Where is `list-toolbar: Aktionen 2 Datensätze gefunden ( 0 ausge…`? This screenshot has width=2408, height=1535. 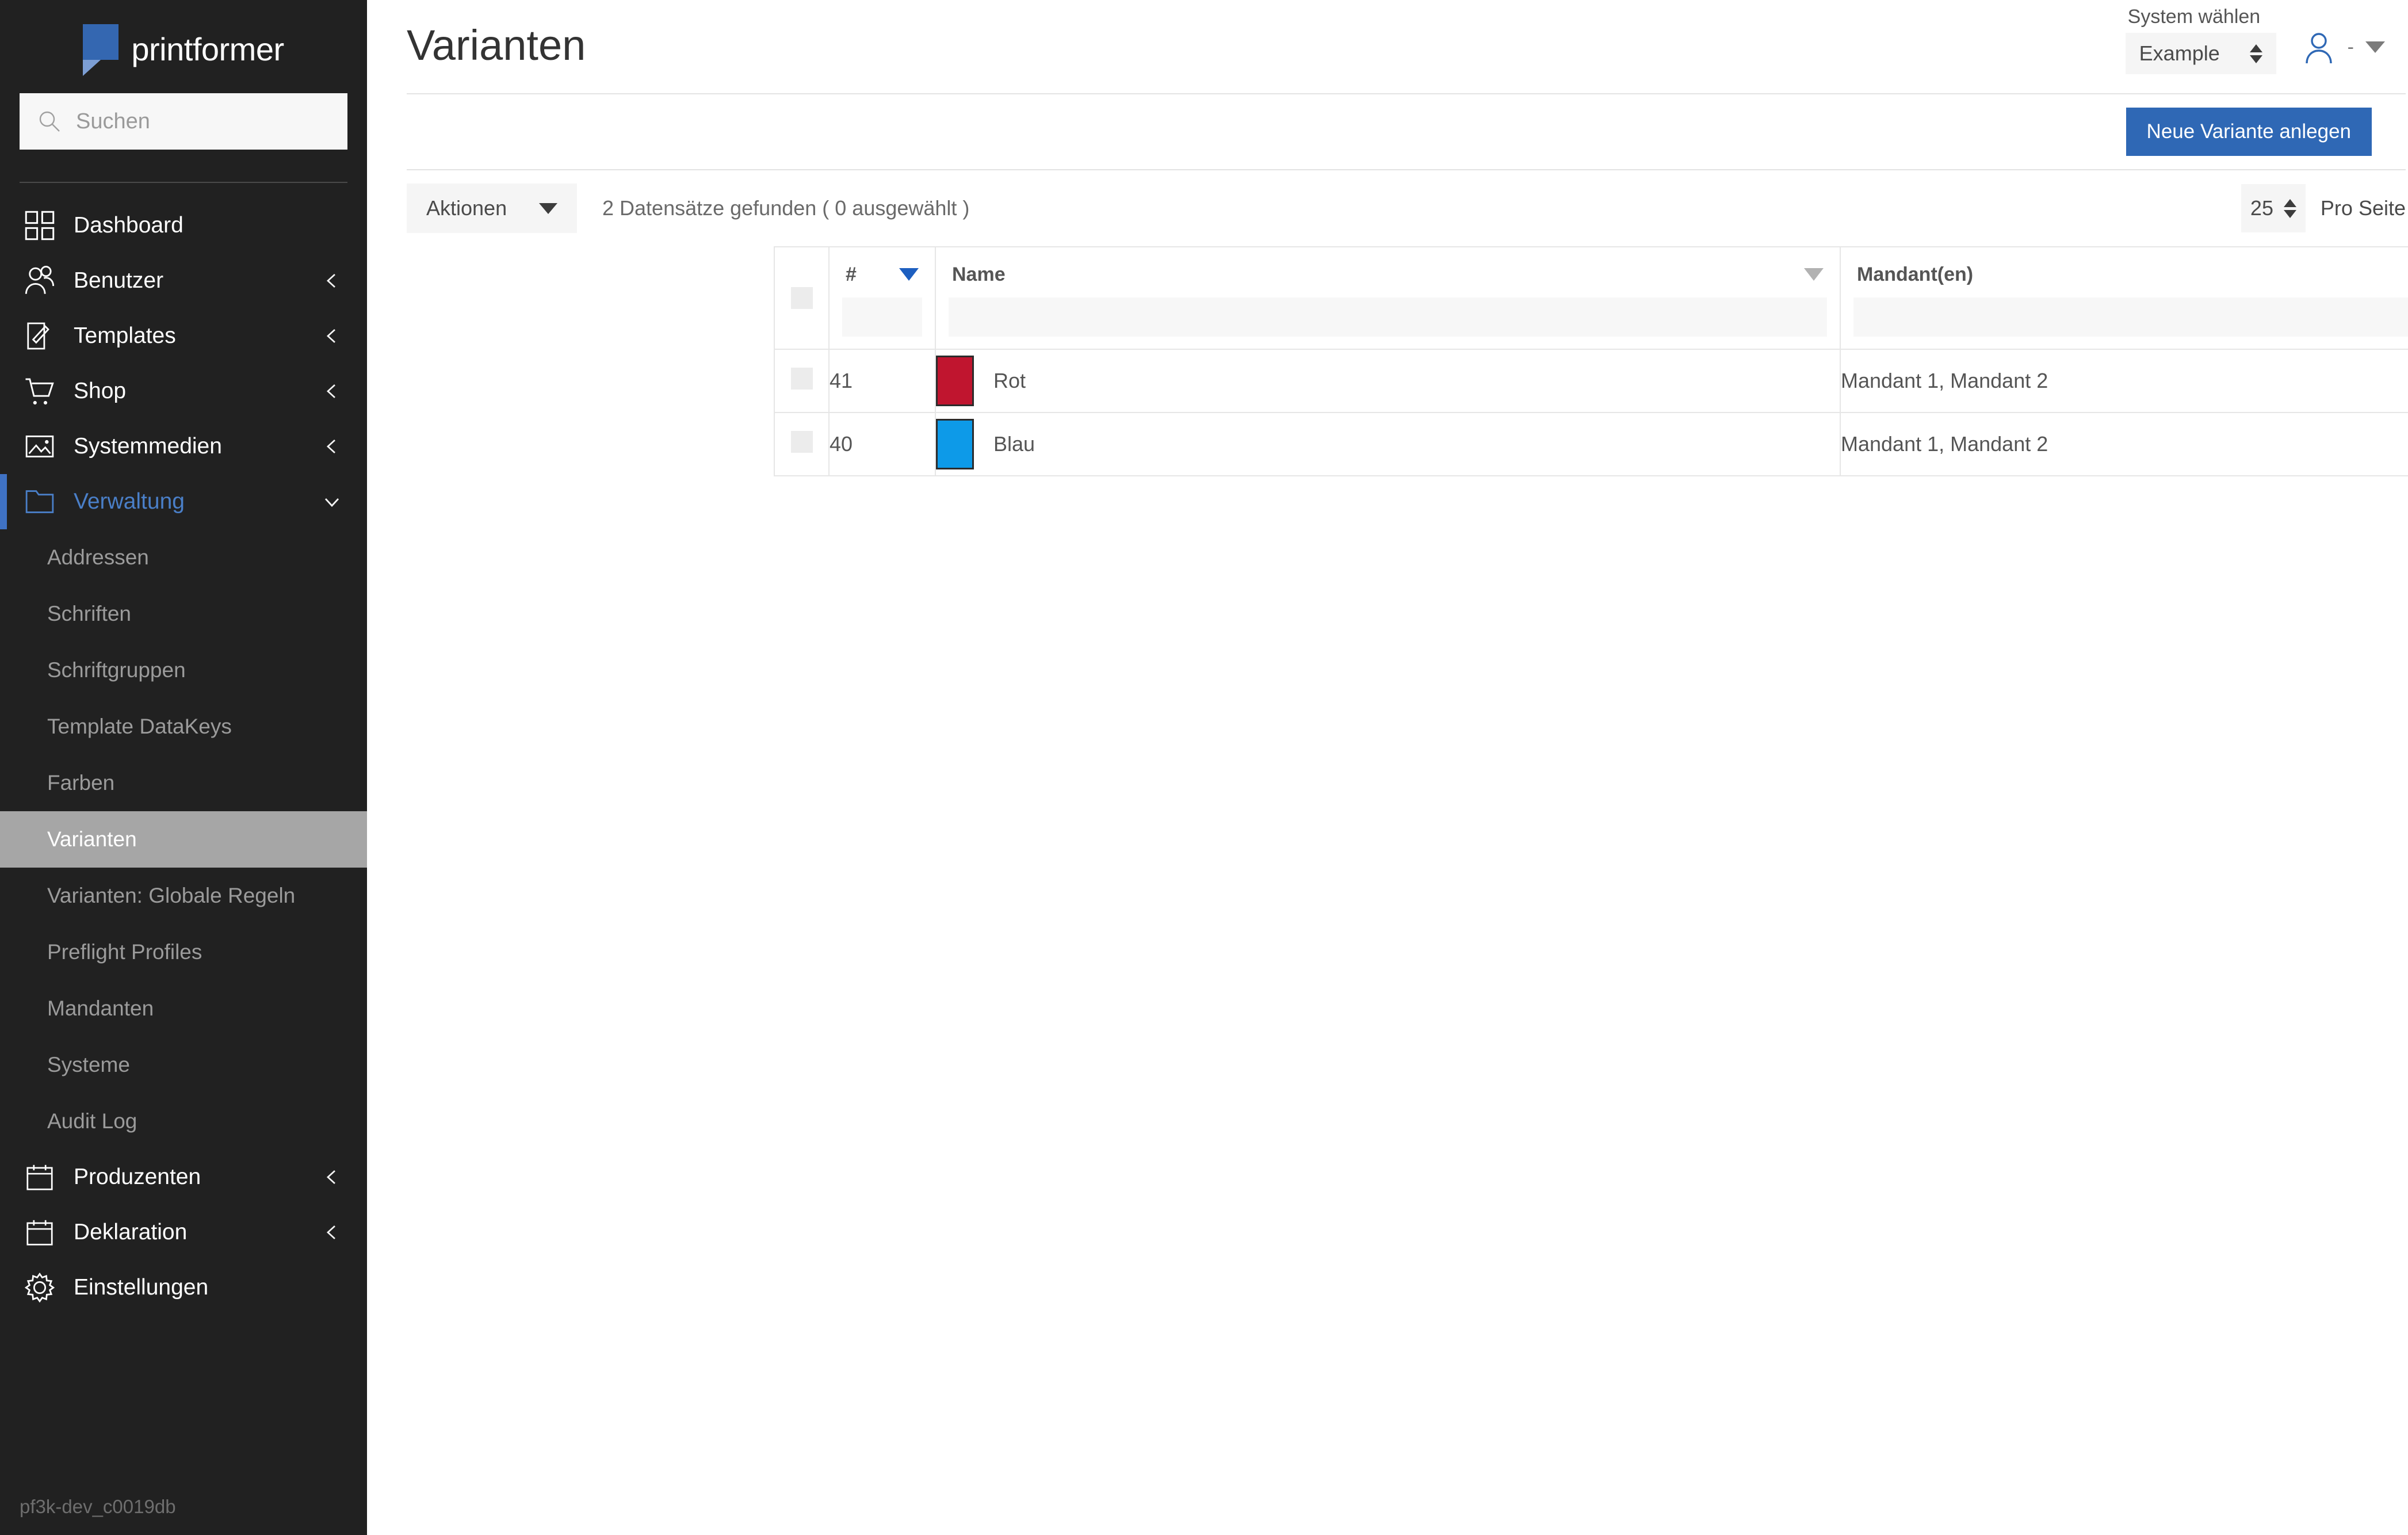
list-toolbar: Aktionen 2 Datensätze gefunden ( 0 ausge… is located at coordinates (1406, 208).